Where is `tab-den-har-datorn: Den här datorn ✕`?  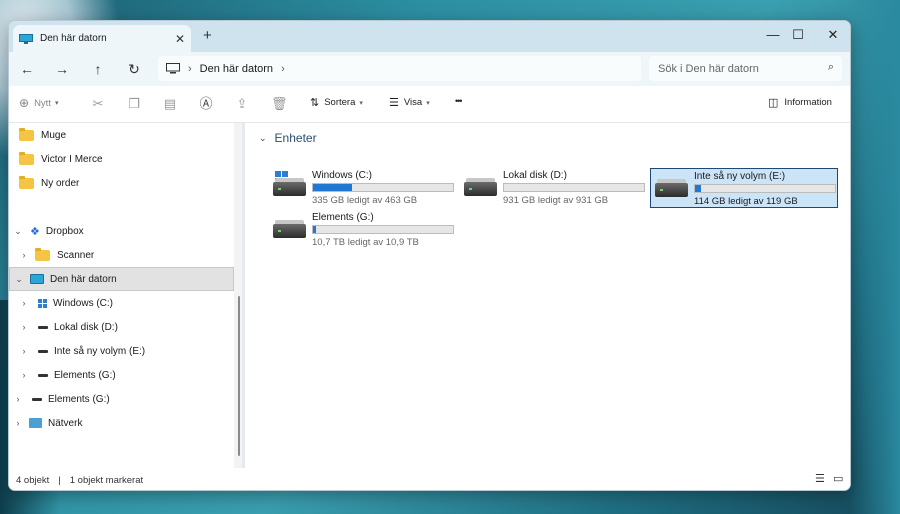
tab-den-har-datorn: Den här datorn ✕ is located at coordinates (102, 38).